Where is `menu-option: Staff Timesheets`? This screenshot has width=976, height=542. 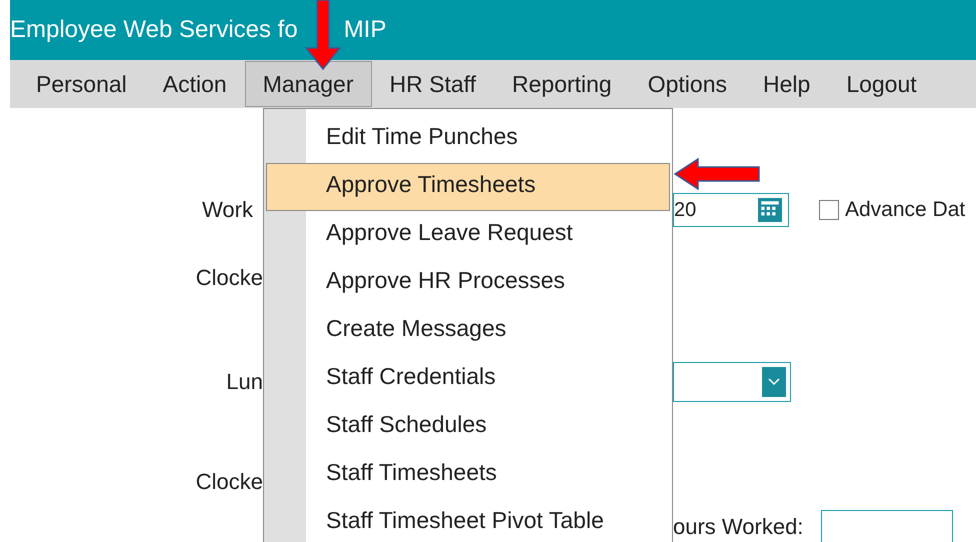 menu-option: Staff Timesheets is located at coordinates (468, 475).